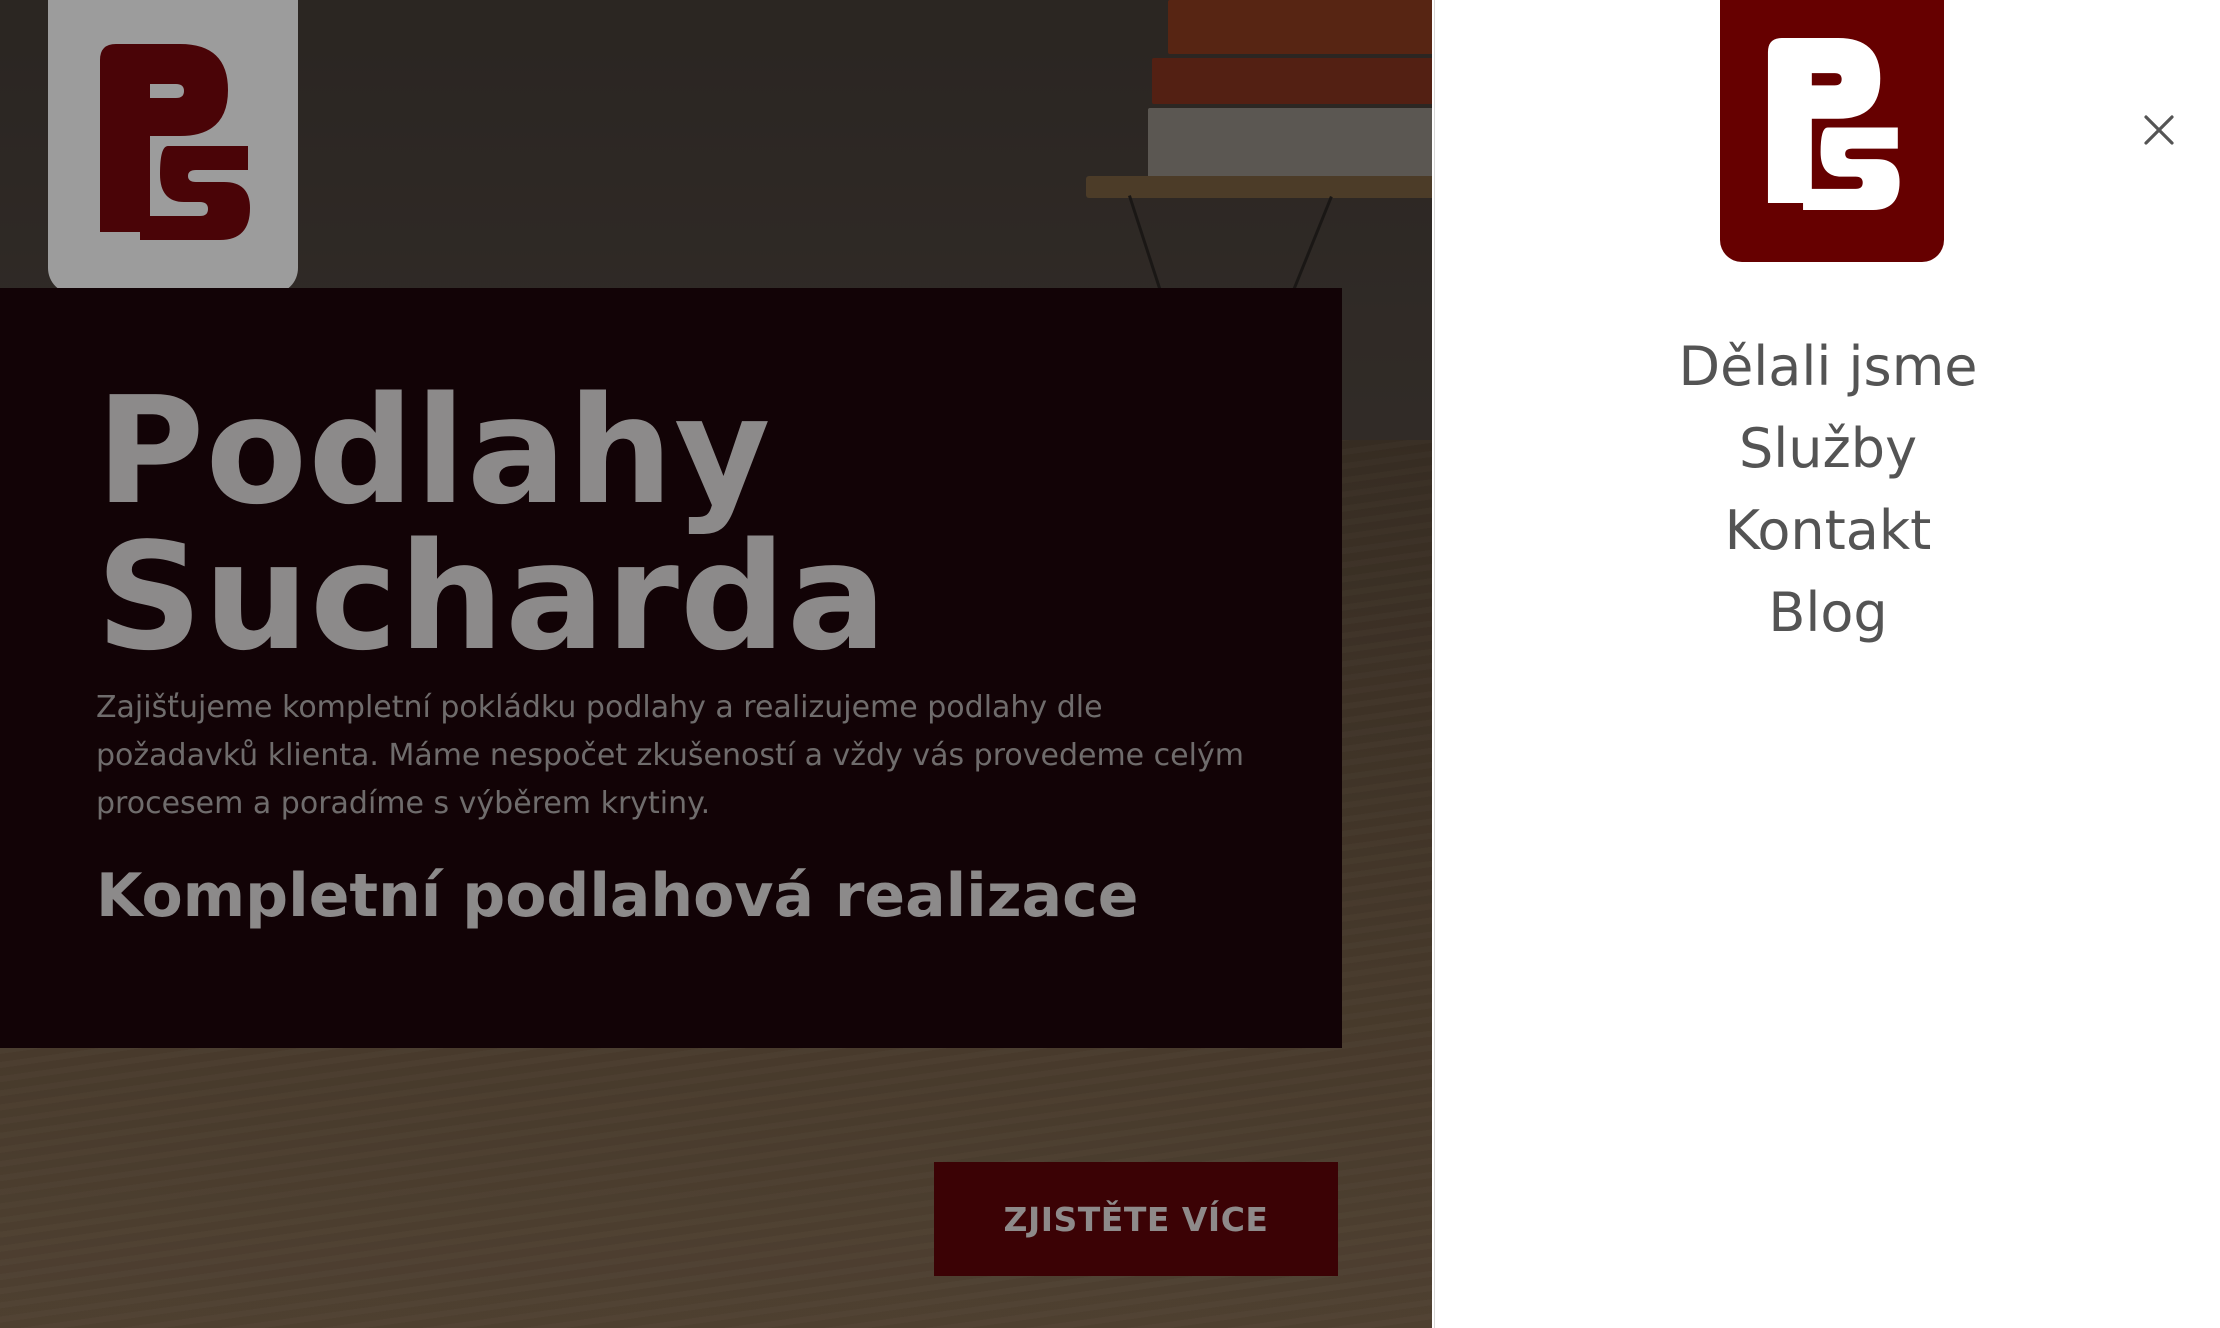 Image resolution: width=2220 pixels, height=1328 pixels. I want to click on hero-subtitle: Kompletní podlahová realizace, so click(617, 896).